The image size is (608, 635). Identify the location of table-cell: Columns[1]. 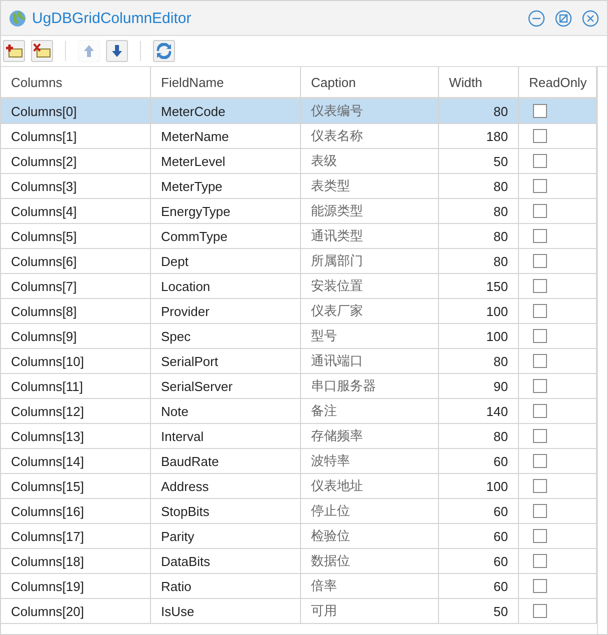
(76, 136).